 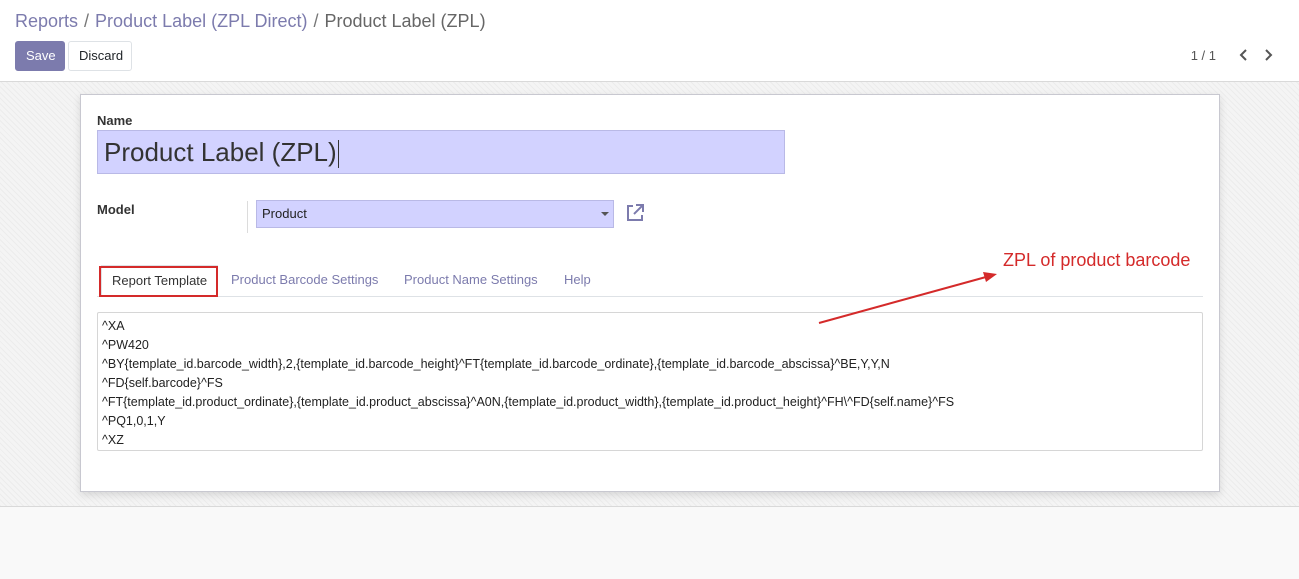 What do you see at coordinates (40, 56) in the screenshot?
I see `save-button: Save` at bounding box center [40, 56].